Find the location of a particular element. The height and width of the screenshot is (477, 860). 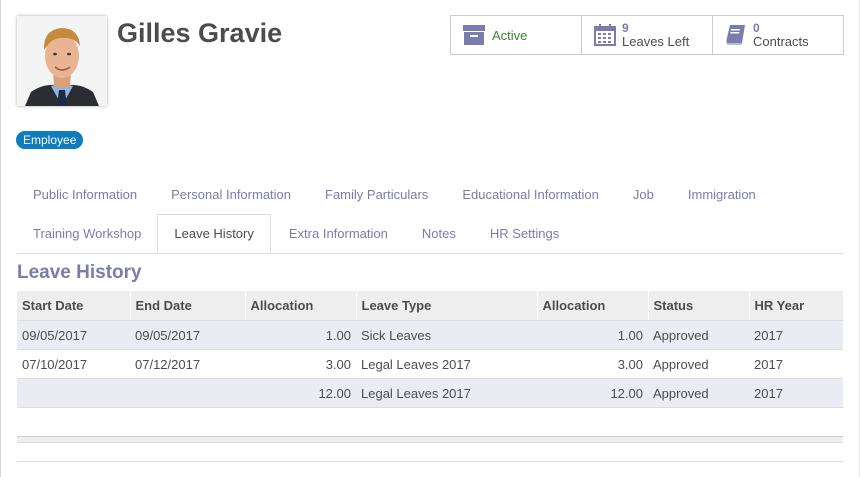

tab-extra-information: Extra Information is located at coordinates (337, 233).